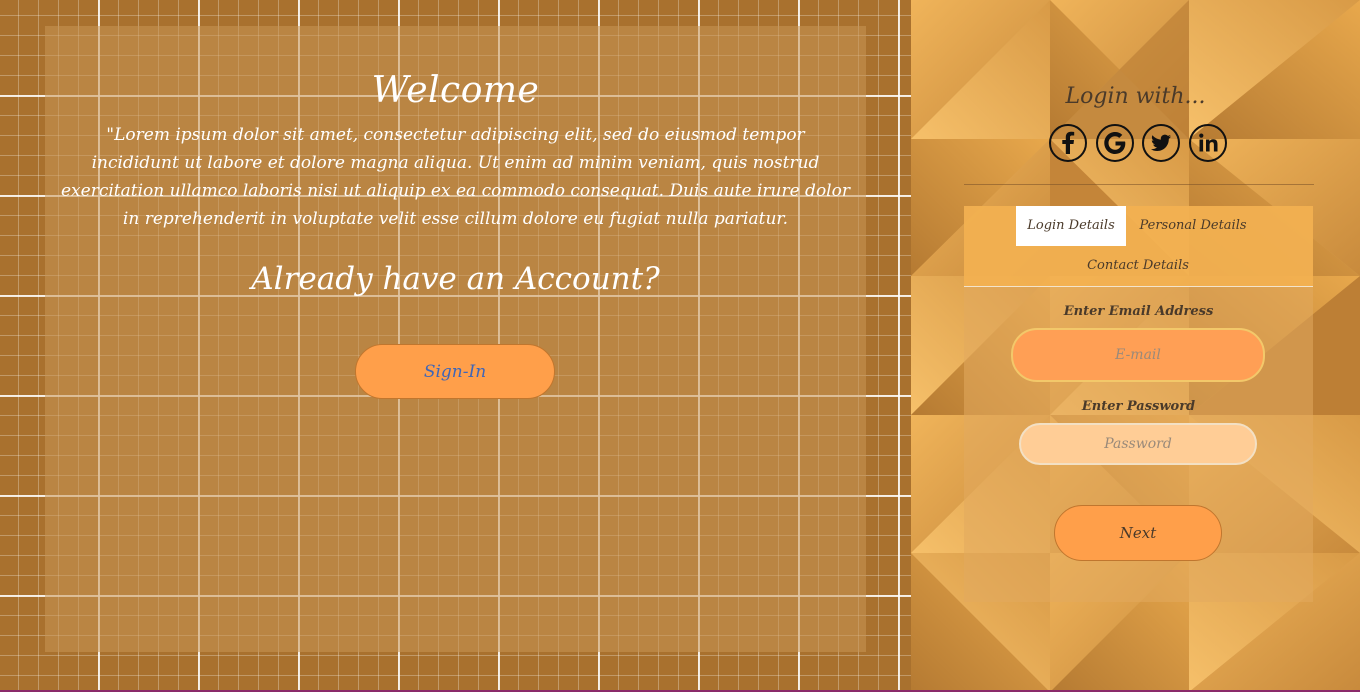 The height and width of the screenshot is (692, 1360). I want to click on divider, so click(1139, 184).